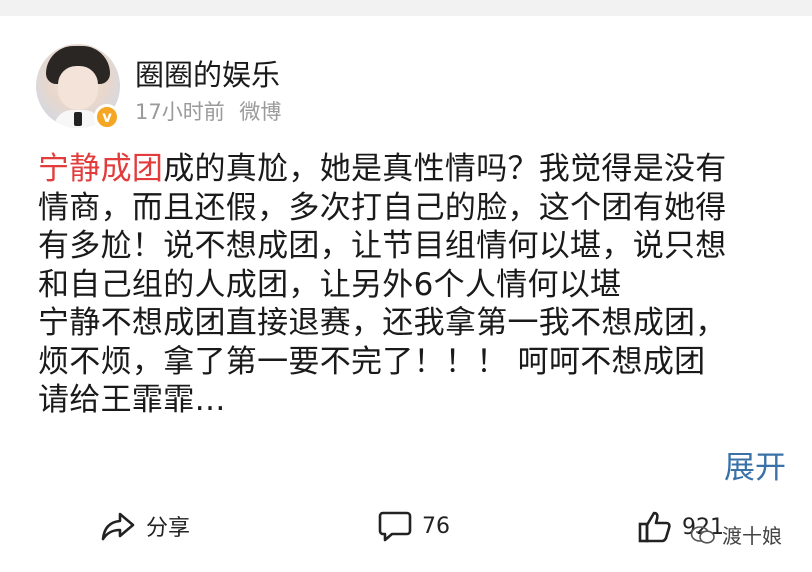 This screenshot has height=572, width=812. What do you see at coordinates (145, 526) in the screenshot?
I see `share-button: 分享` at bounding box center [145, 526].